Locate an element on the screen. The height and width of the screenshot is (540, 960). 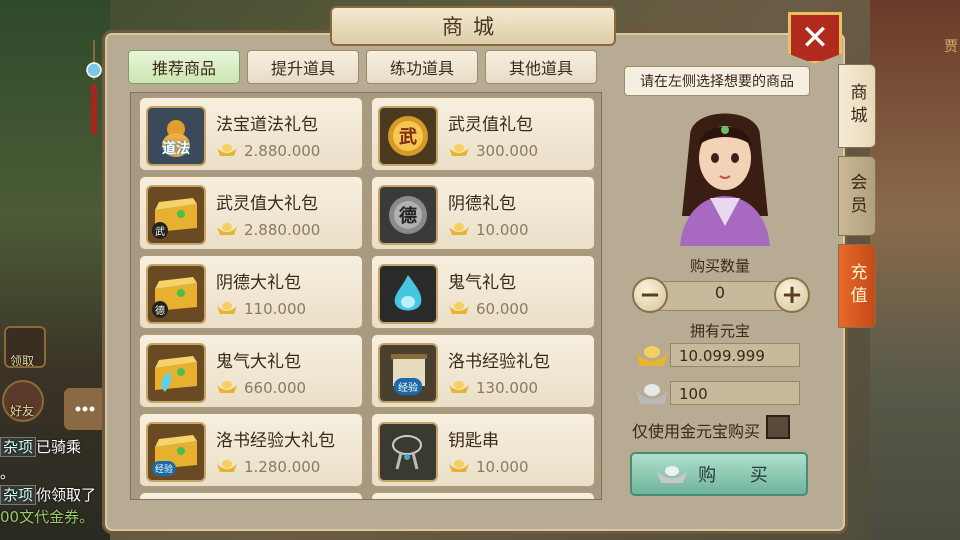
selection-hint: 请在左侧选择想要的商品 is located at coordinates (717, 81).